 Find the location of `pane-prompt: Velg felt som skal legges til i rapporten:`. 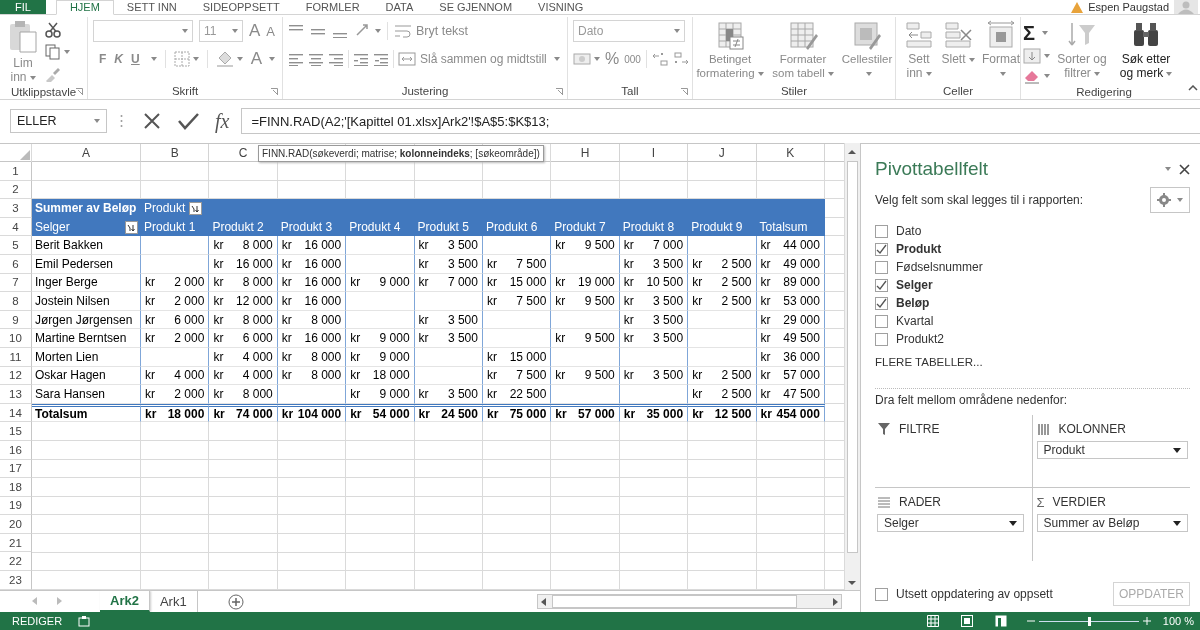

pane-prompt: Velg felt som skal legges til i rapporten: is located at coordinates (979, 200).